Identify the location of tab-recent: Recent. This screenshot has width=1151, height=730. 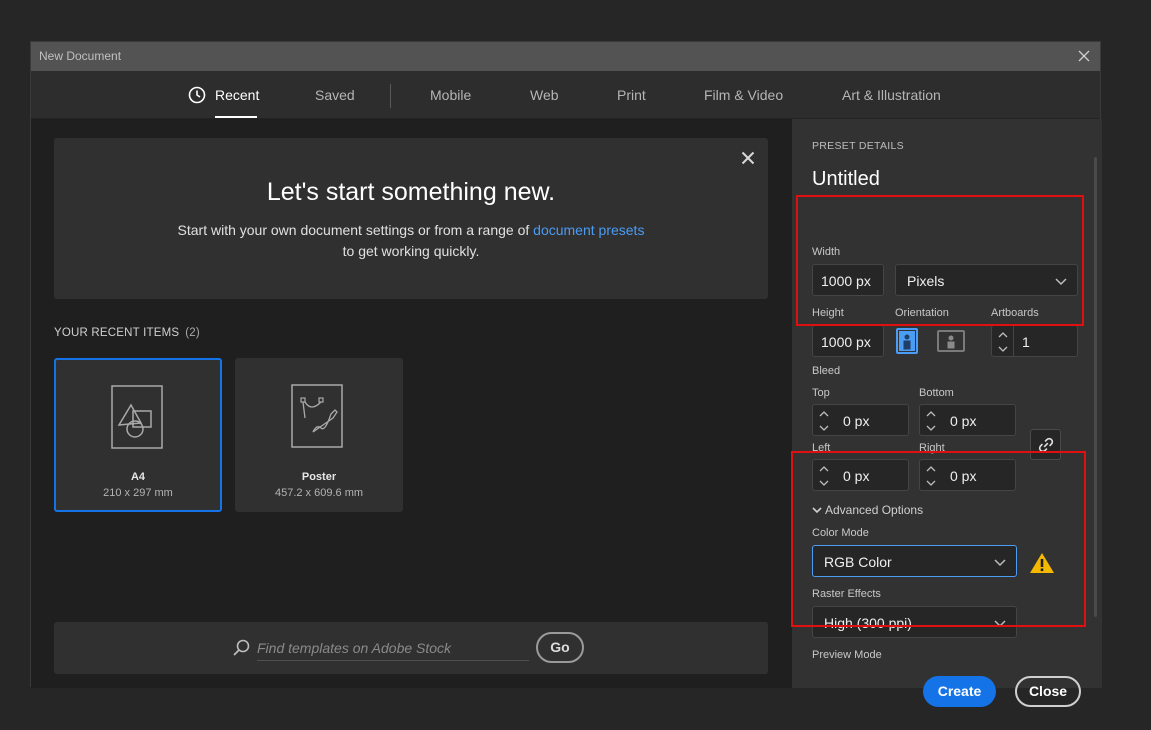
(237, 95).